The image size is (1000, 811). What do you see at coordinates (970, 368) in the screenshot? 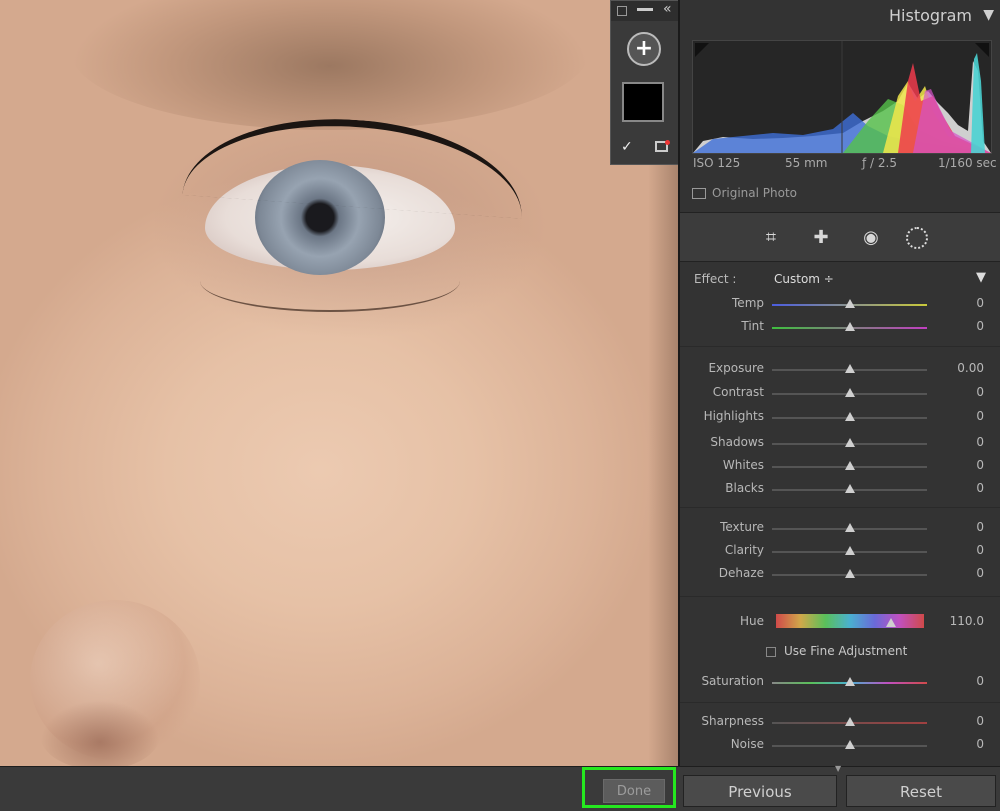
I see `slider-value: 0.00` at bounding box center [970, 368].